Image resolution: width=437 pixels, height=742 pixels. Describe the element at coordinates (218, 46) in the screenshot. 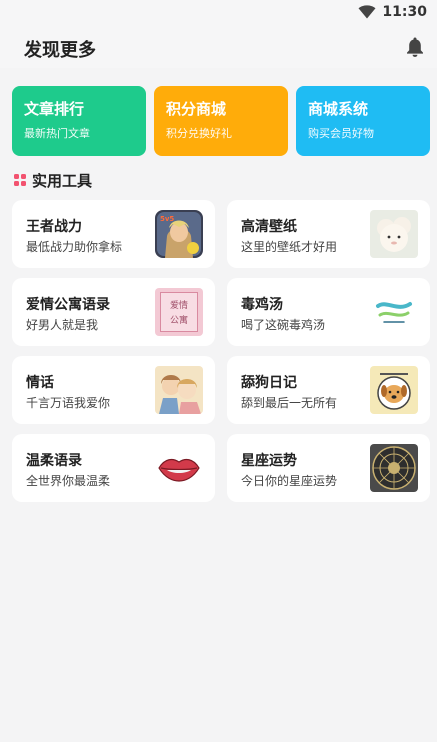

I see `app-bar: 发现更多` at that location.